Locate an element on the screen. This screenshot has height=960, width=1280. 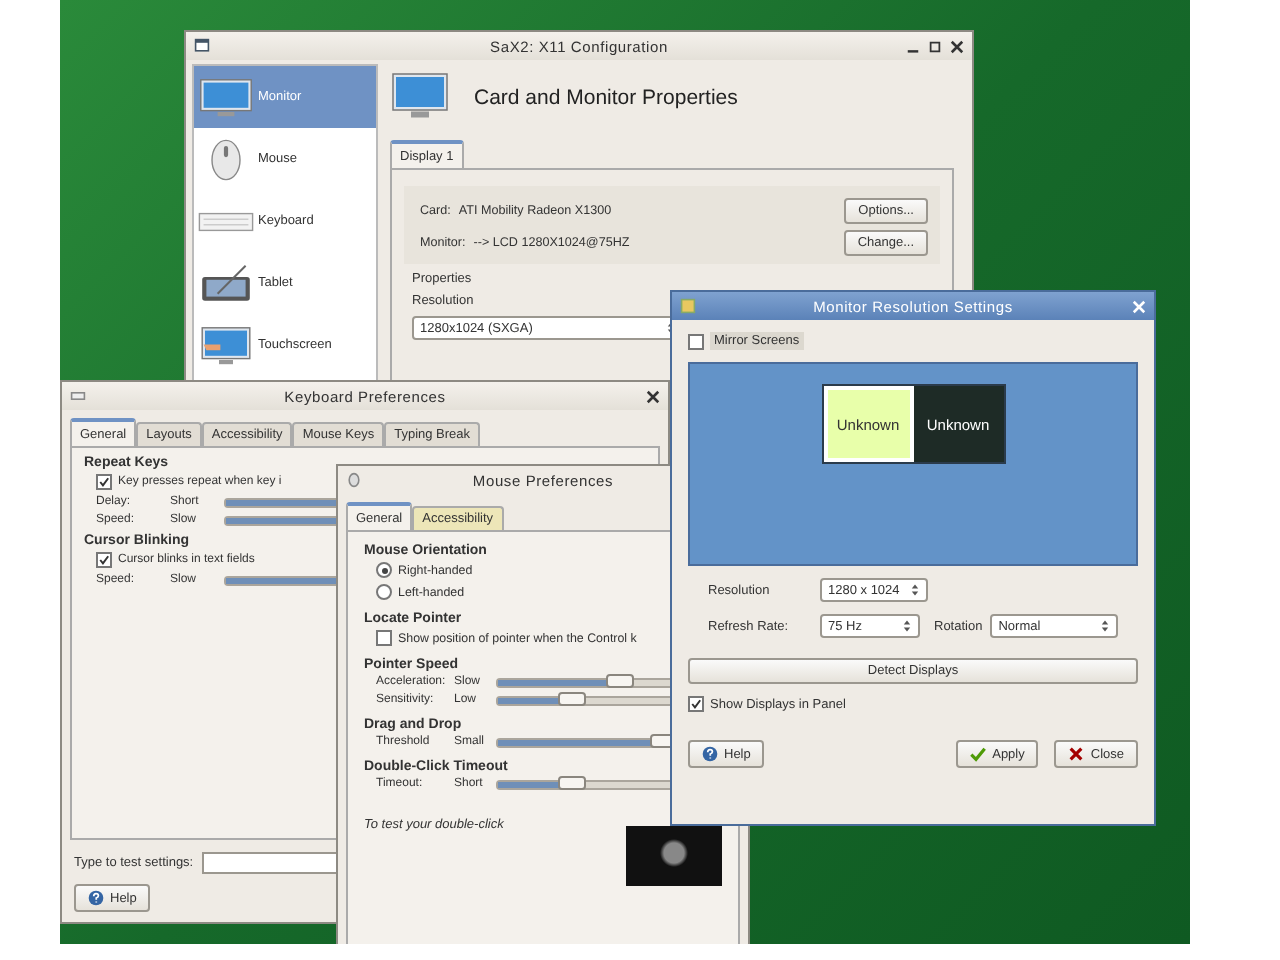
page-heading: Card and Monitor Properties is located at coordinates (606, 98).